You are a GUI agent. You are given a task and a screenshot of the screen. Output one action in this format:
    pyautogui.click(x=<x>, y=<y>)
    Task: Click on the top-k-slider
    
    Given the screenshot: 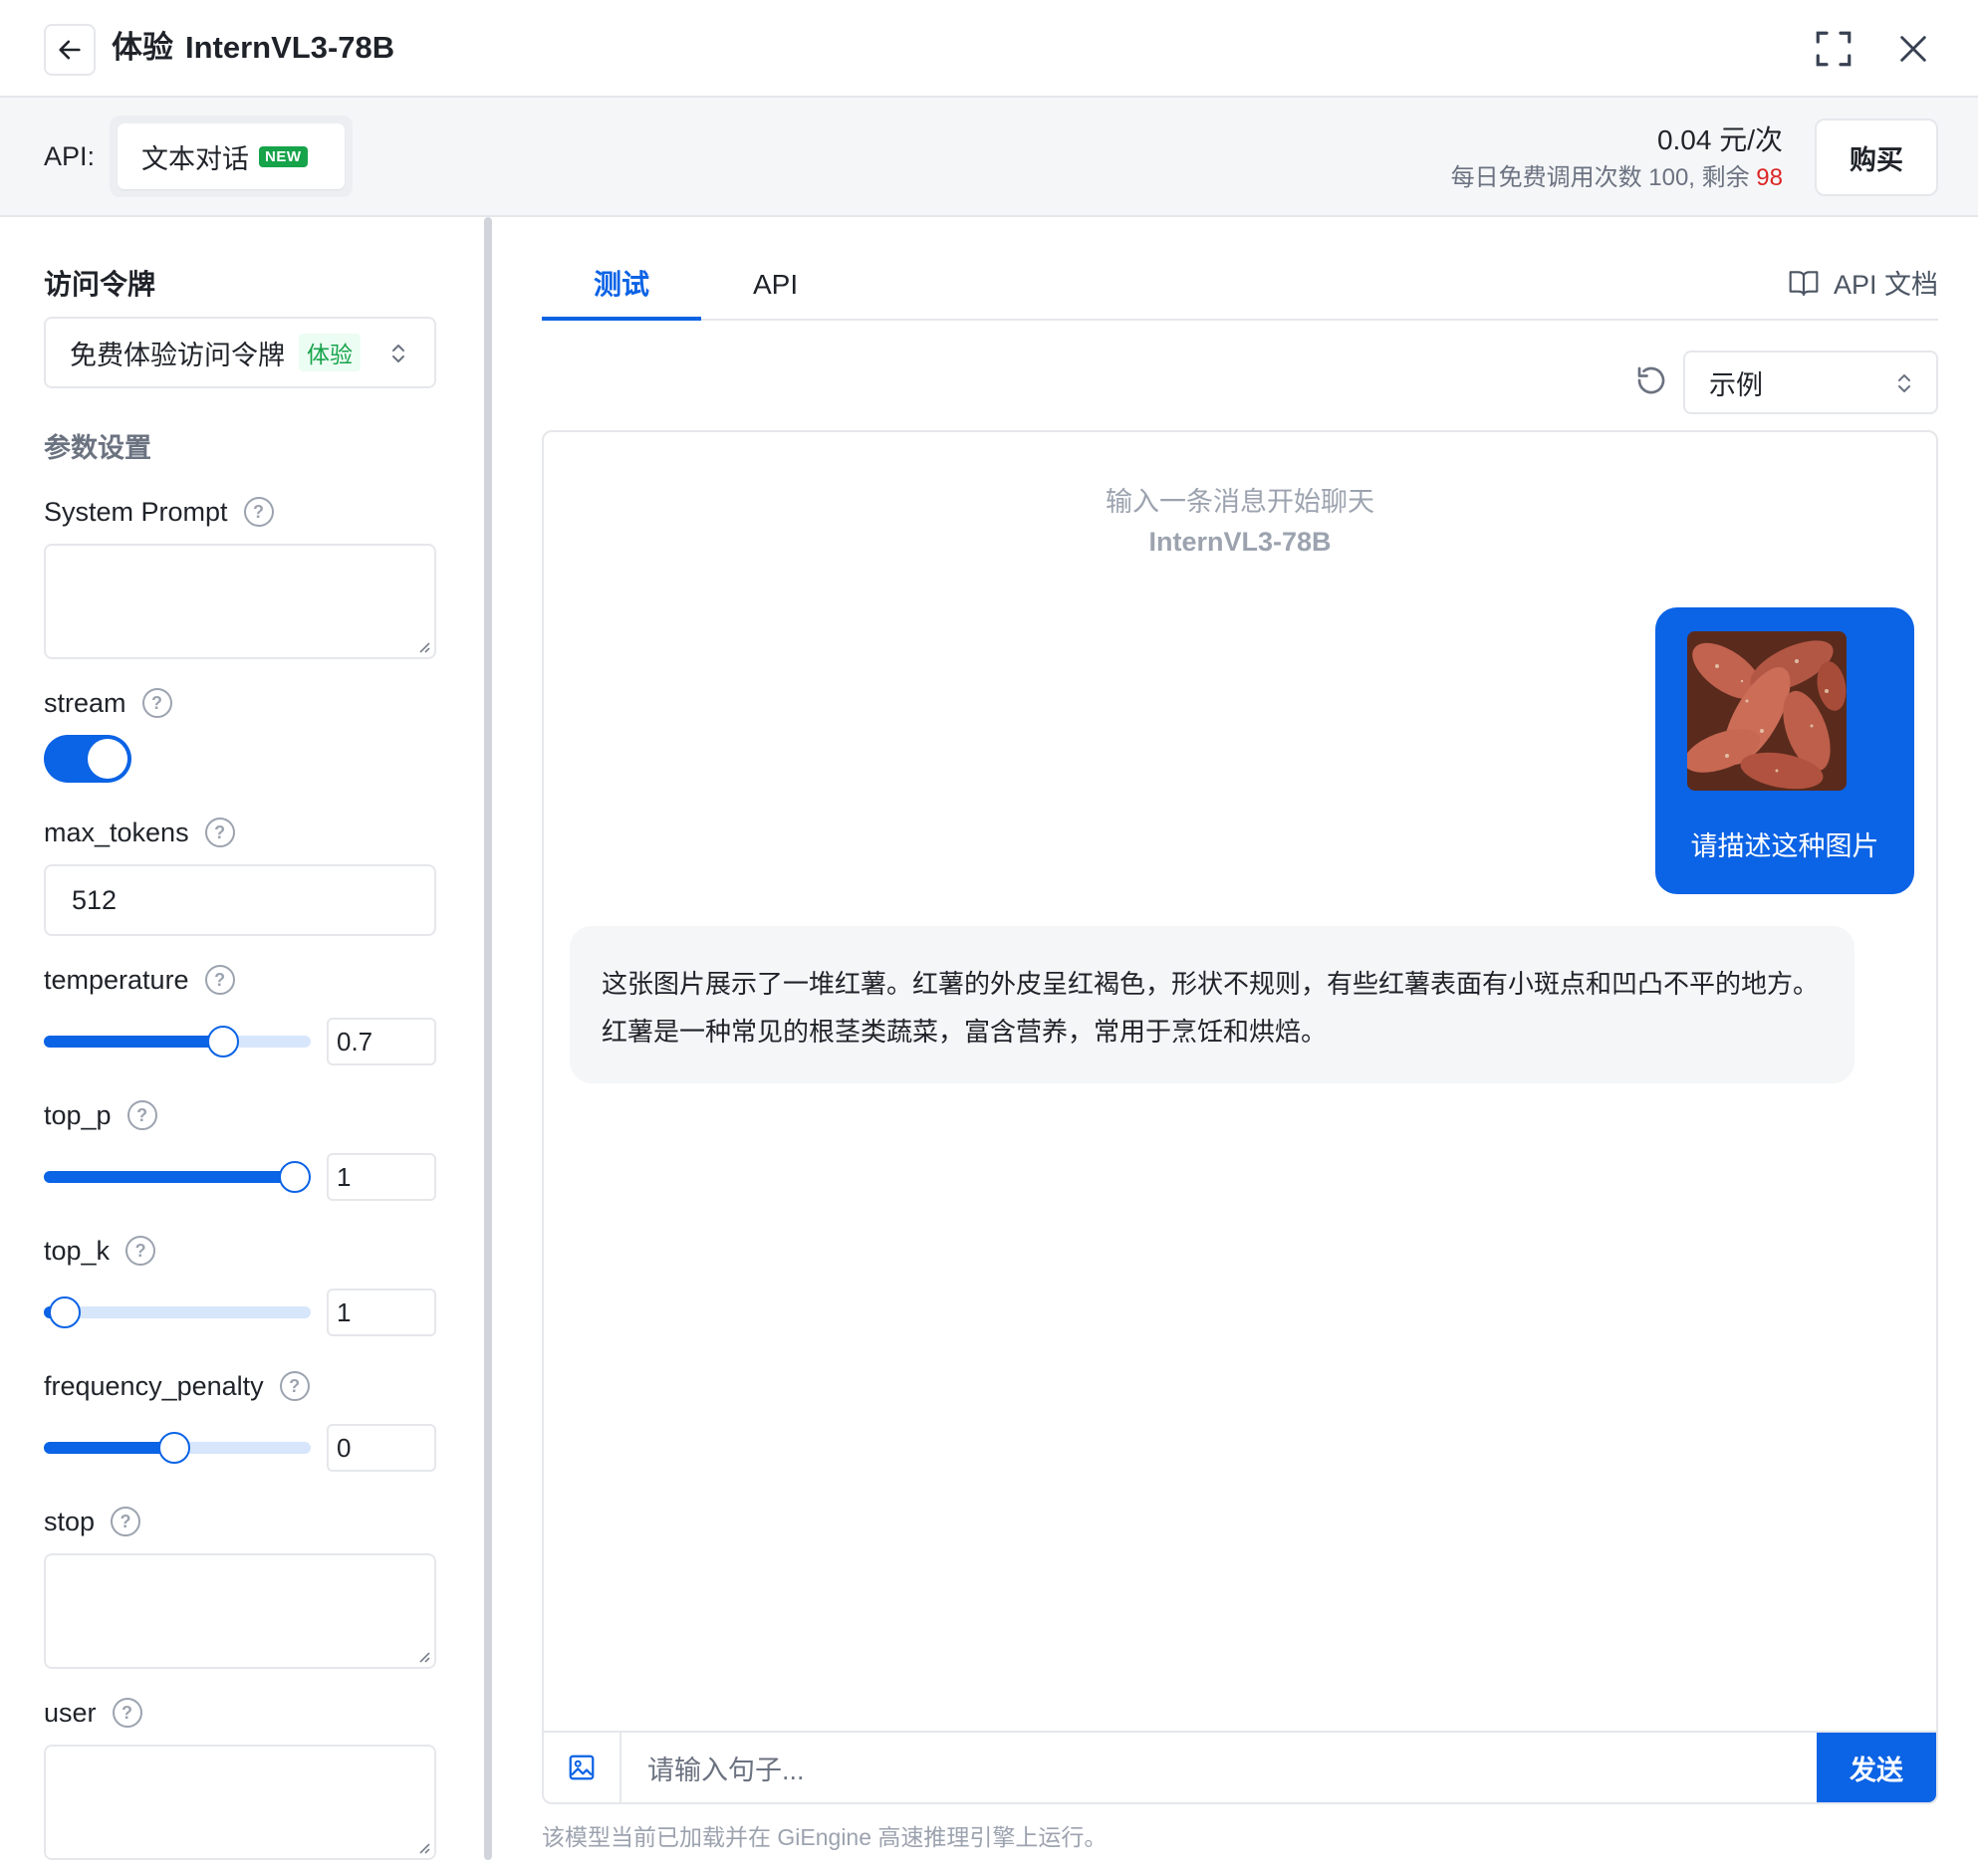 What is the action you would take?
    pyautogui.click(x=177, y=1312)
    